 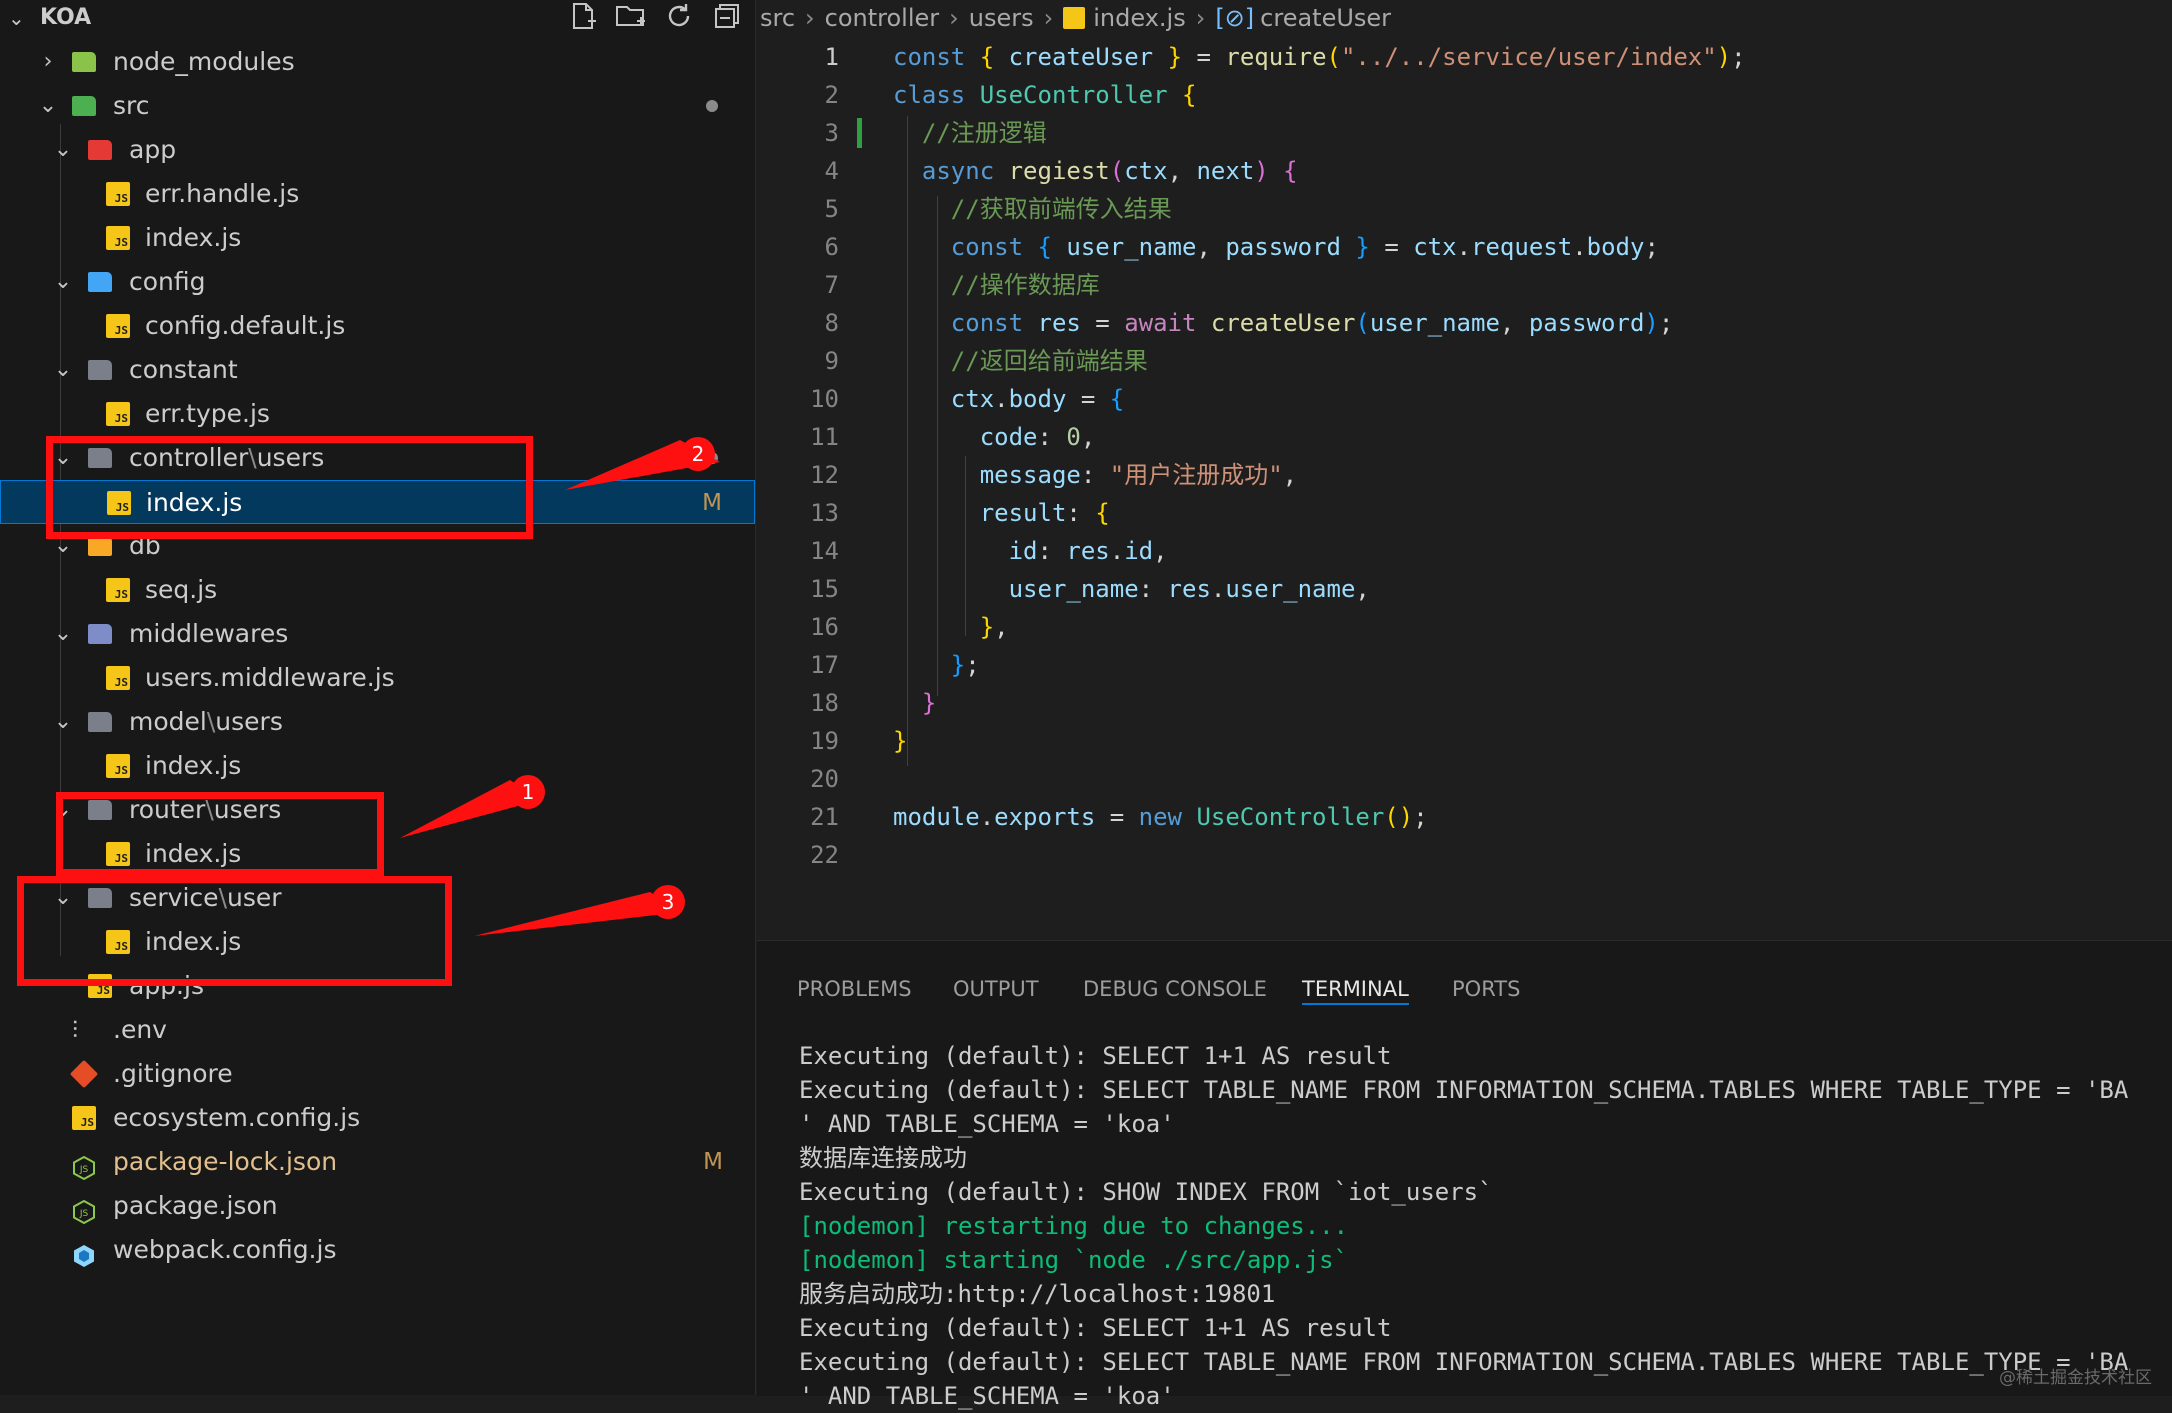 What do you see at coordinates (1464, 855) in the screenshot?
I see `code-line: 22` at bounding box center [1464, 855].